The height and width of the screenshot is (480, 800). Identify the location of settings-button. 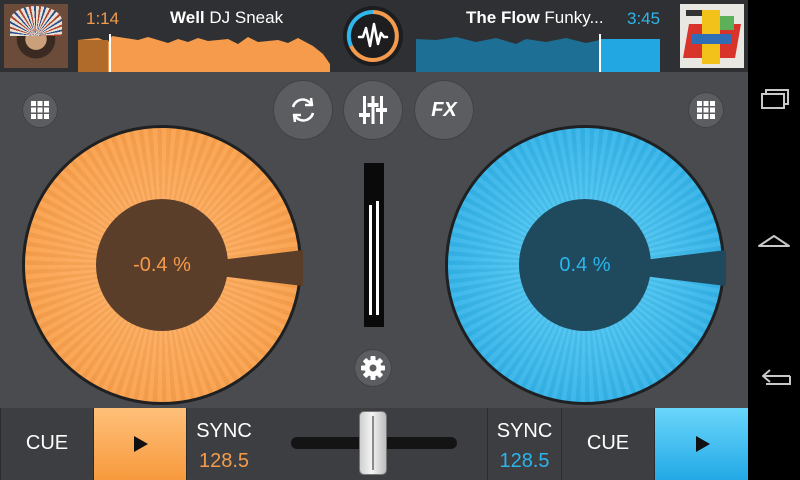
(373, 368).